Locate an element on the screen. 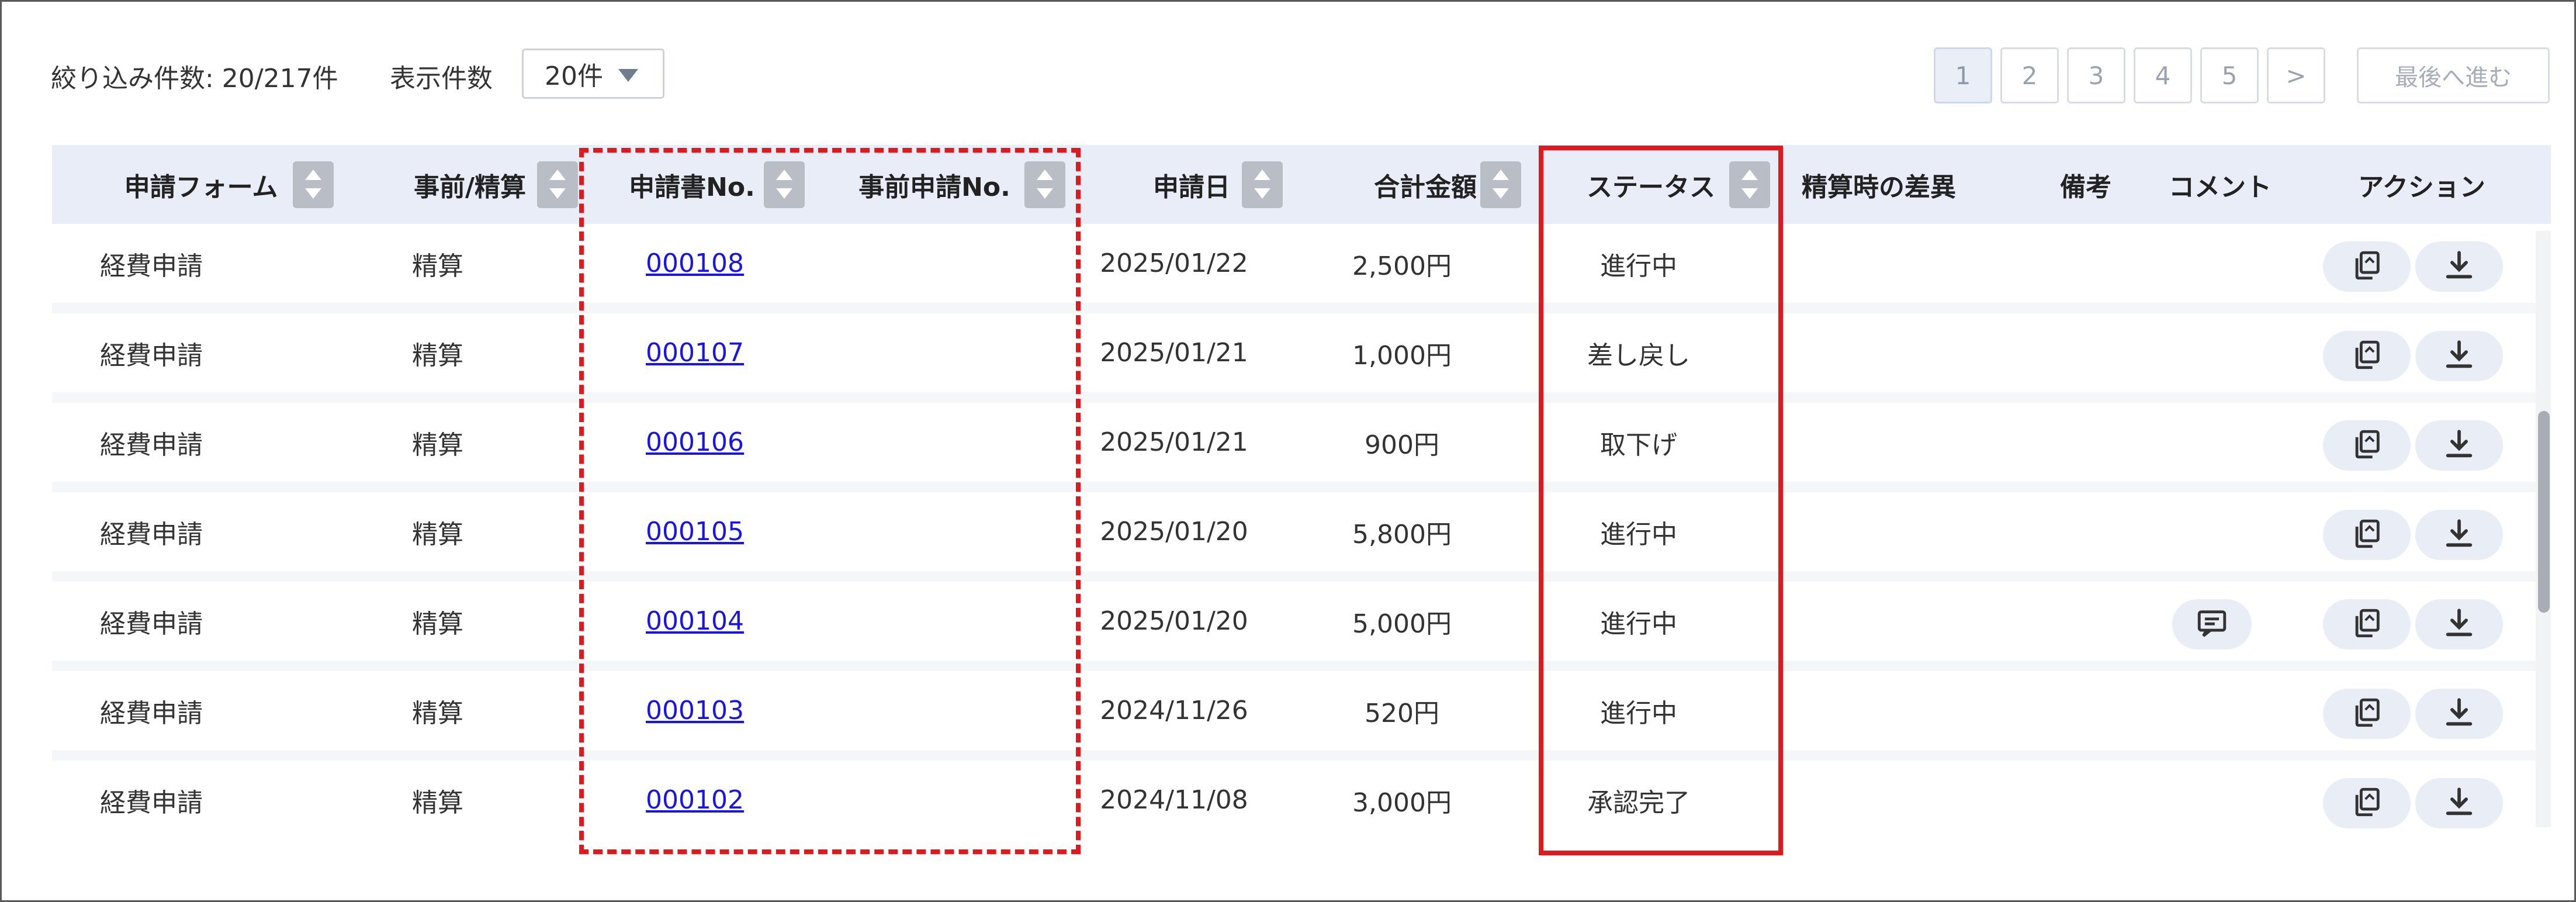 Image resolution: width=2576 pixels, height=902 pixels. cell-date: 2024/11/26 is located at coordinates (1174, 710).